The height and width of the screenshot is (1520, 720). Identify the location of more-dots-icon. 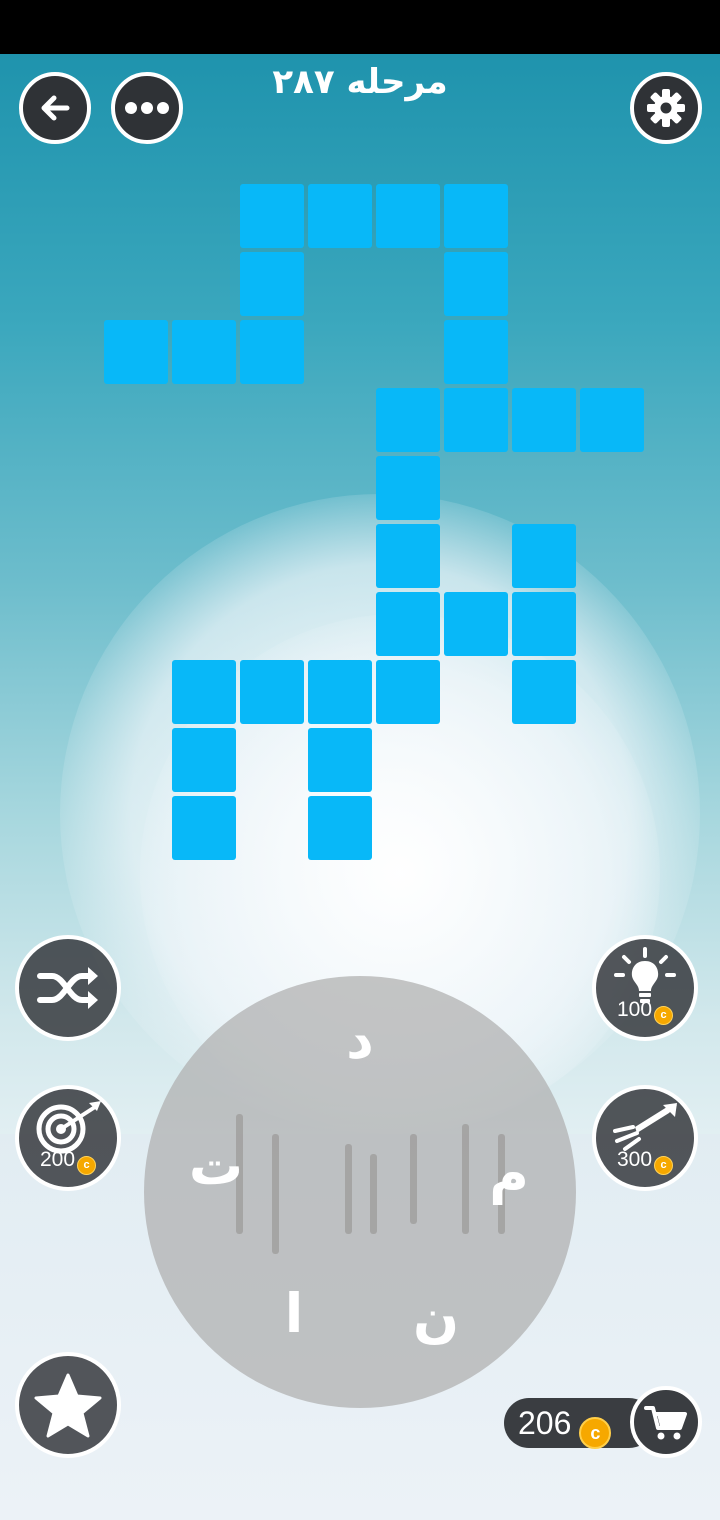
(147, 108).